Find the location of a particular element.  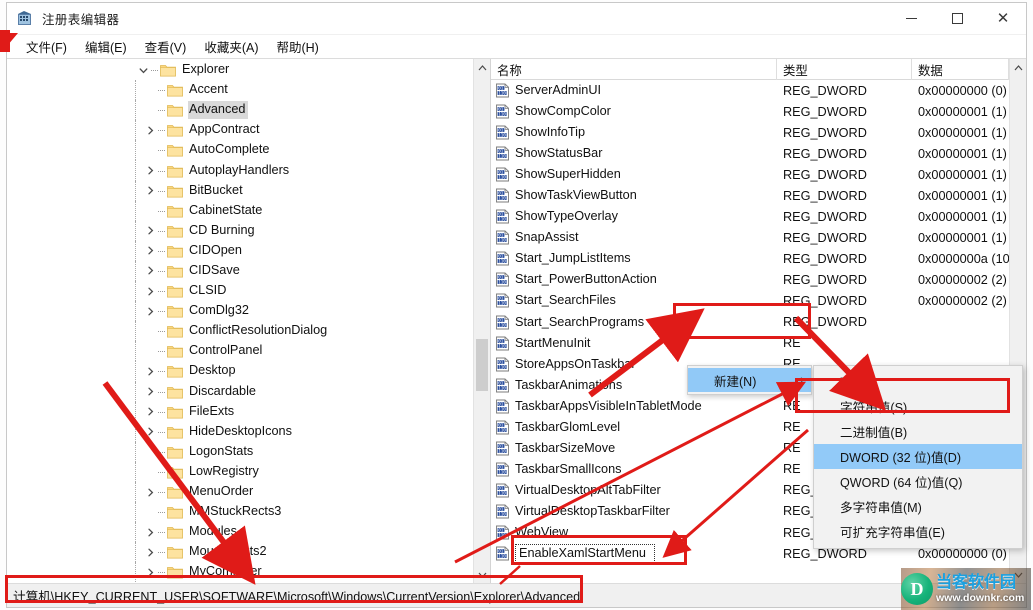

value-name-cell: 011 110 ShowTypeOverlay is located at coordinates (634, 216).